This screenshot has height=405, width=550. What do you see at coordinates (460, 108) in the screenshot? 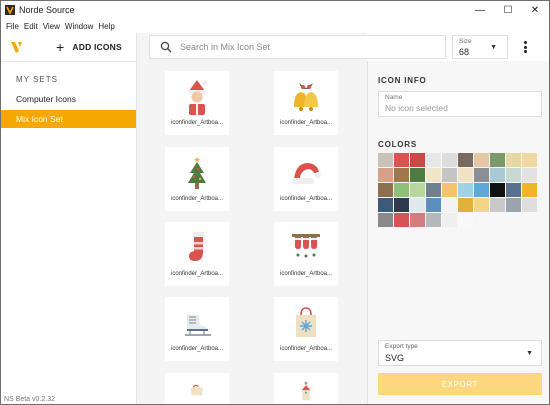
I see `icon-name-input` at bounding box center [460, 108].